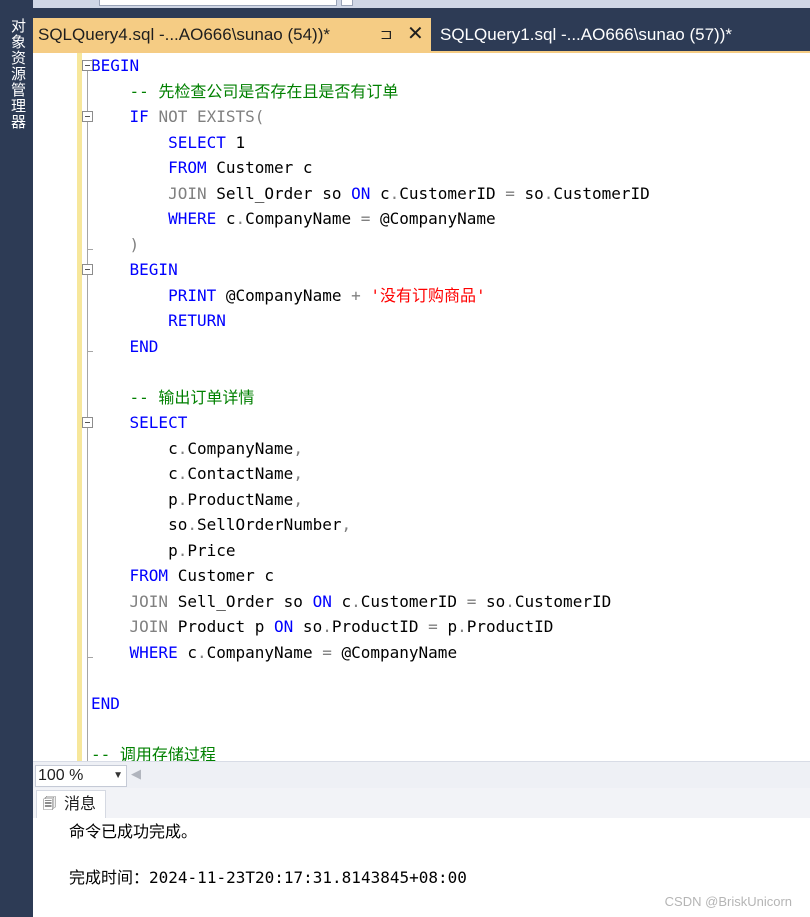 Image resolution: width=810 pixels, height=917 pixels. I want to click on code-line: so.SellOrderNumber,, so click(221, 524).